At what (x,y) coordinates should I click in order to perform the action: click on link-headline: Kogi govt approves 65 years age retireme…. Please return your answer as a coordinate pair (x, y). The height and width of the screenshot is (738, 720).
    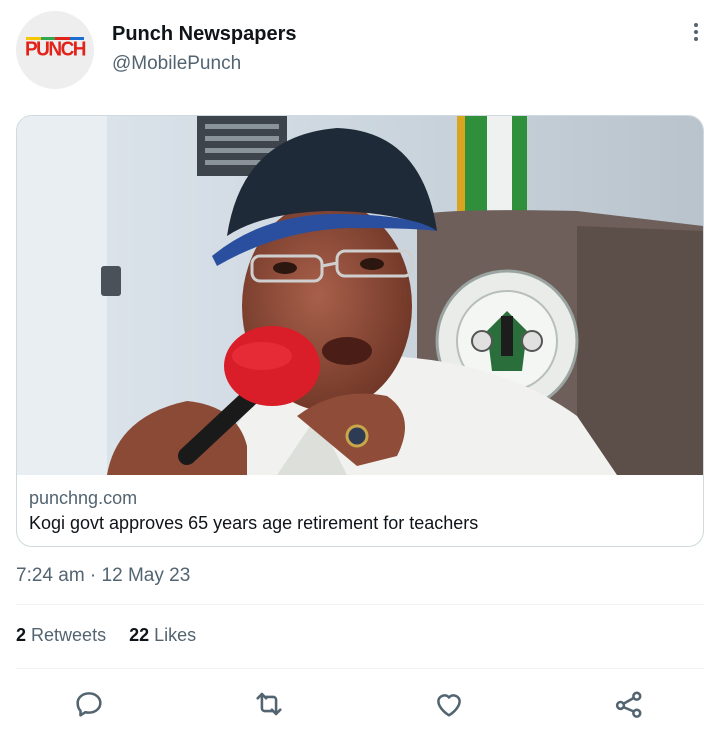
    Looking at the image, I should click on (254, 523).